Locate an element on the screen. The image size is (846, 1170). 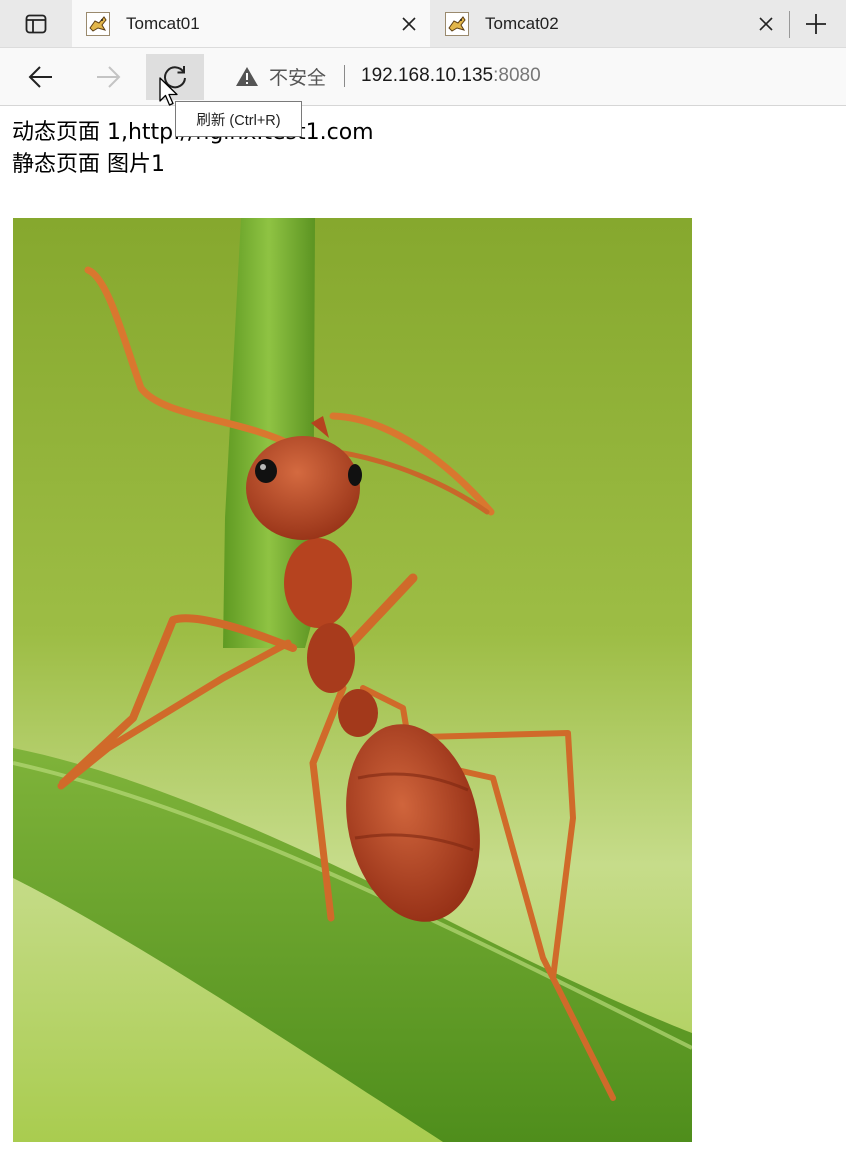
tab-tomcat02: Tomcat02 is located at coordinates (609, 23).